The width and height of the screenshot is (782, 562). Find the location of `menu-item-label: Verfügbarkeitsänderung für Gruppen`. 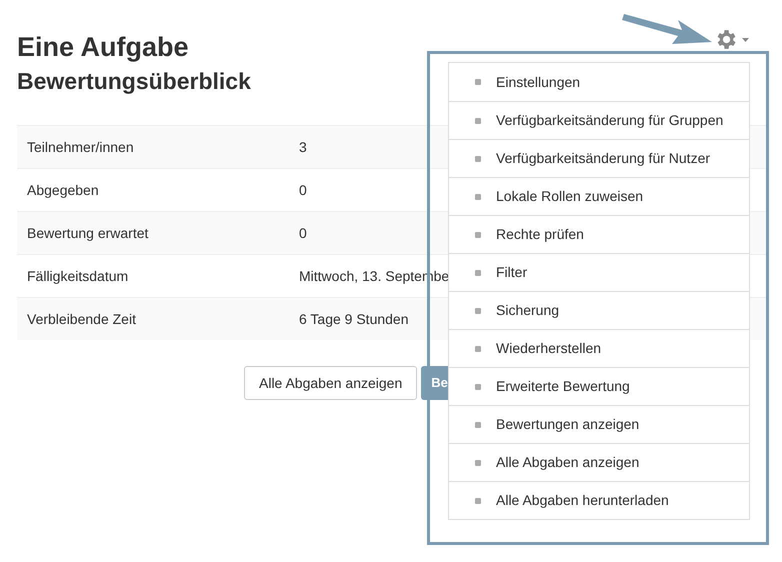

menu-item-label: Verfügbarkeitsänderung für Gruppen is located at coordinates (610, 120).